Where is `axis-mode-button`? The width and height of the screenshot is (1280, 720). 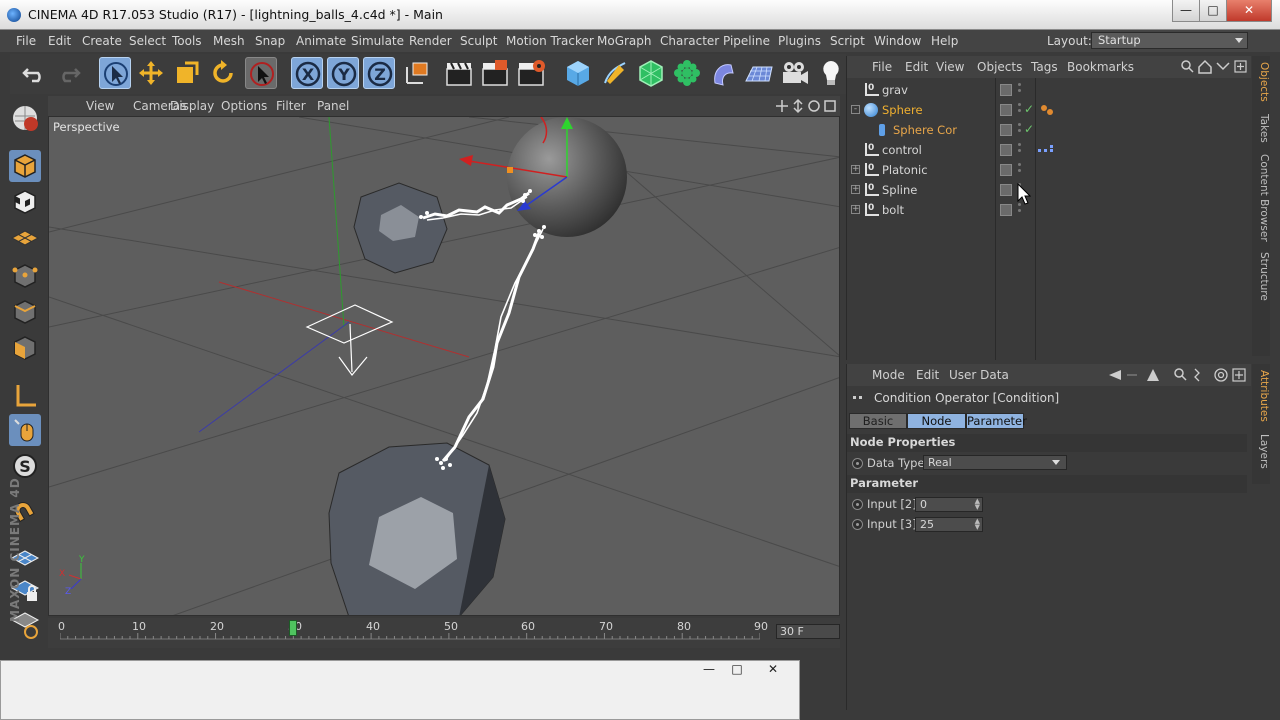 axis-mode-button is located at coordinates (25, 396).